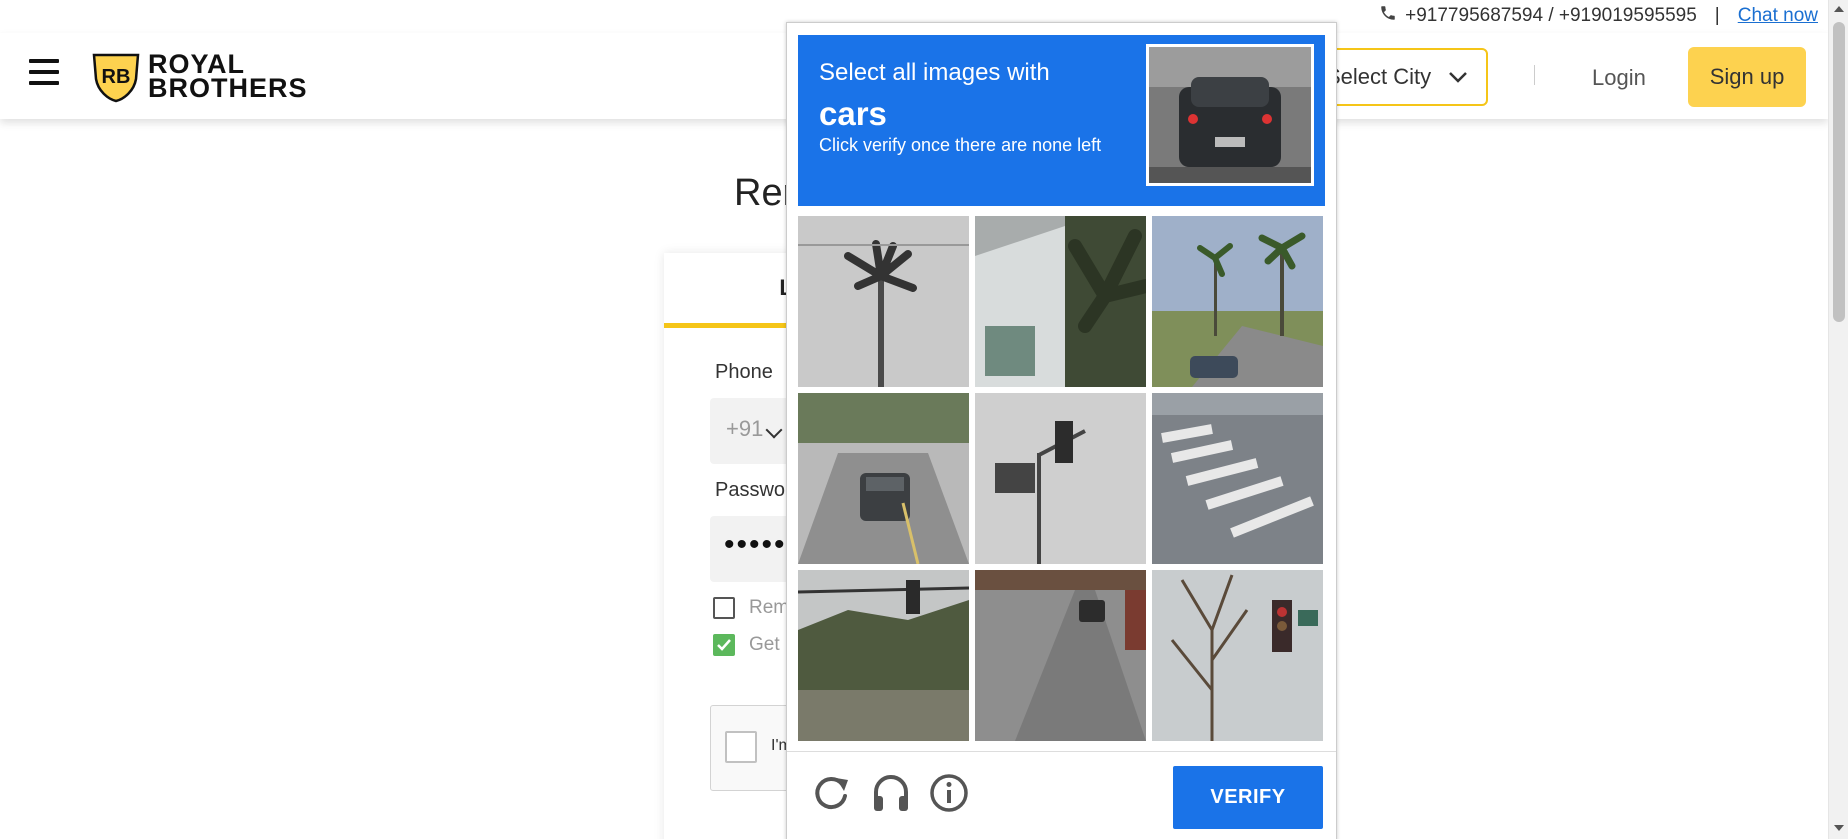  I want to click on contact-phones: +917795687594 / +919019595595, so click(1551, 15).